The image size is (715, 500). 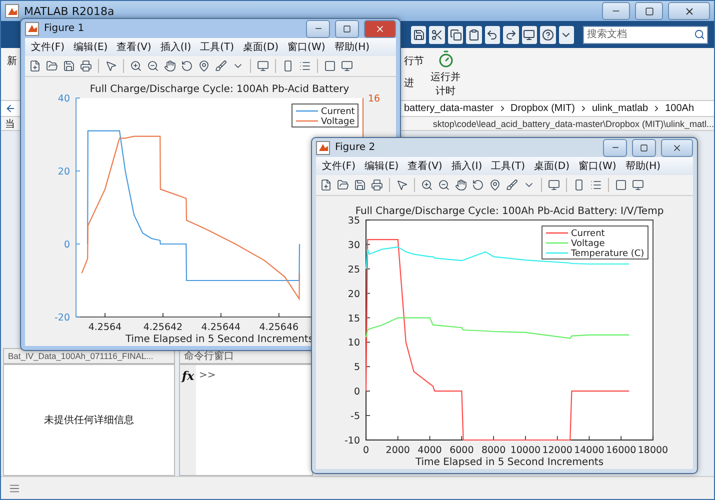 What do you see at coordinates (445, 74) in the screenshot?
I see `run-and-time-button: 运行并计时` at bounding box center [445, 74].